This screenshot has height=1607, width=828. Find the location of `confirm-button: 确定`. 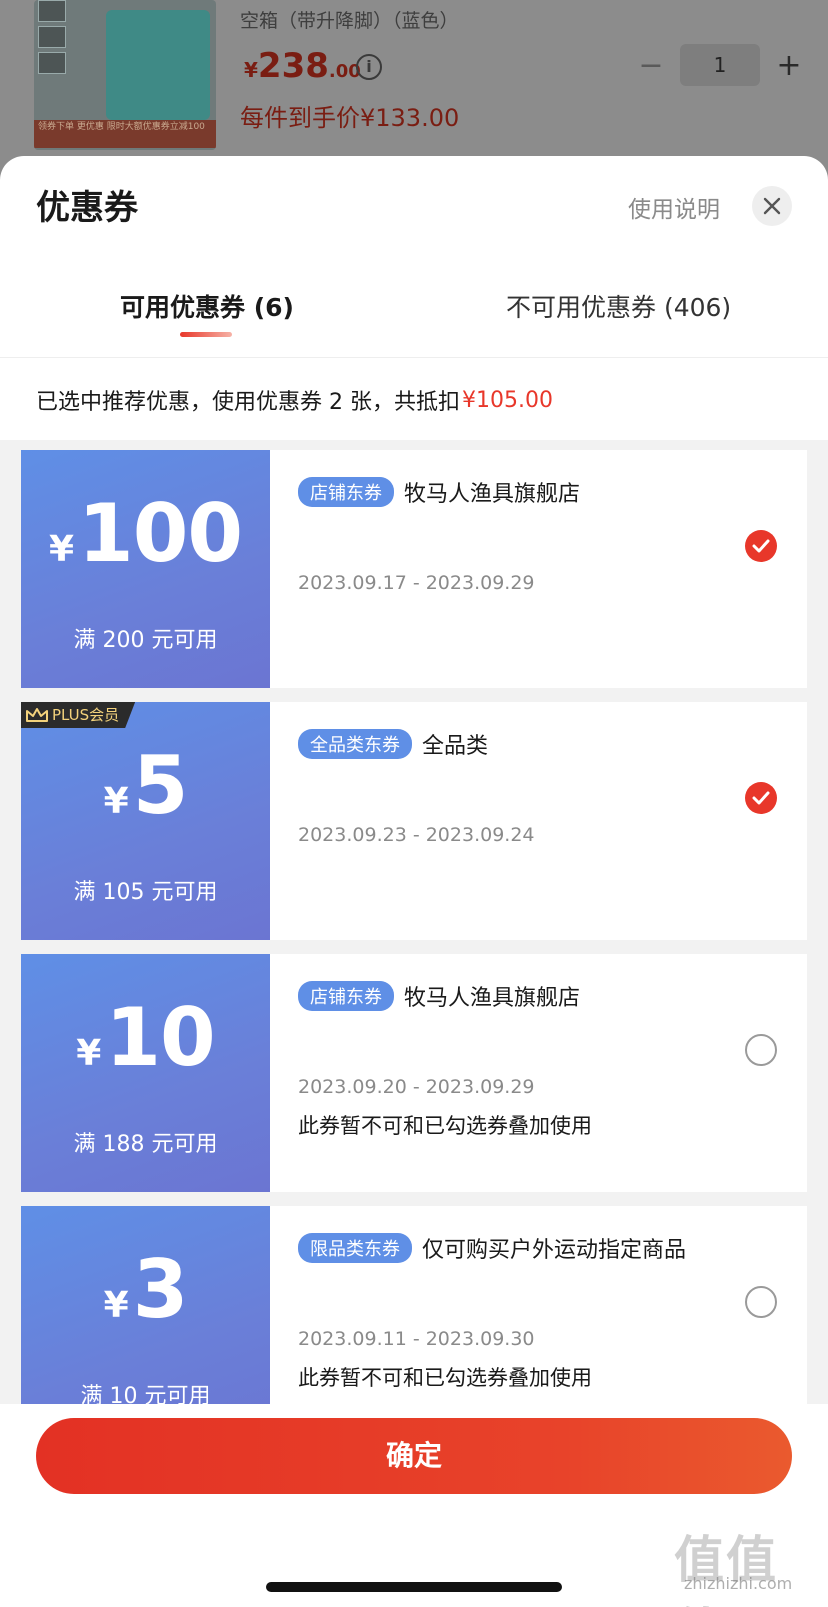

confirm-button: 确定 is located at coordinates (414, 1456).